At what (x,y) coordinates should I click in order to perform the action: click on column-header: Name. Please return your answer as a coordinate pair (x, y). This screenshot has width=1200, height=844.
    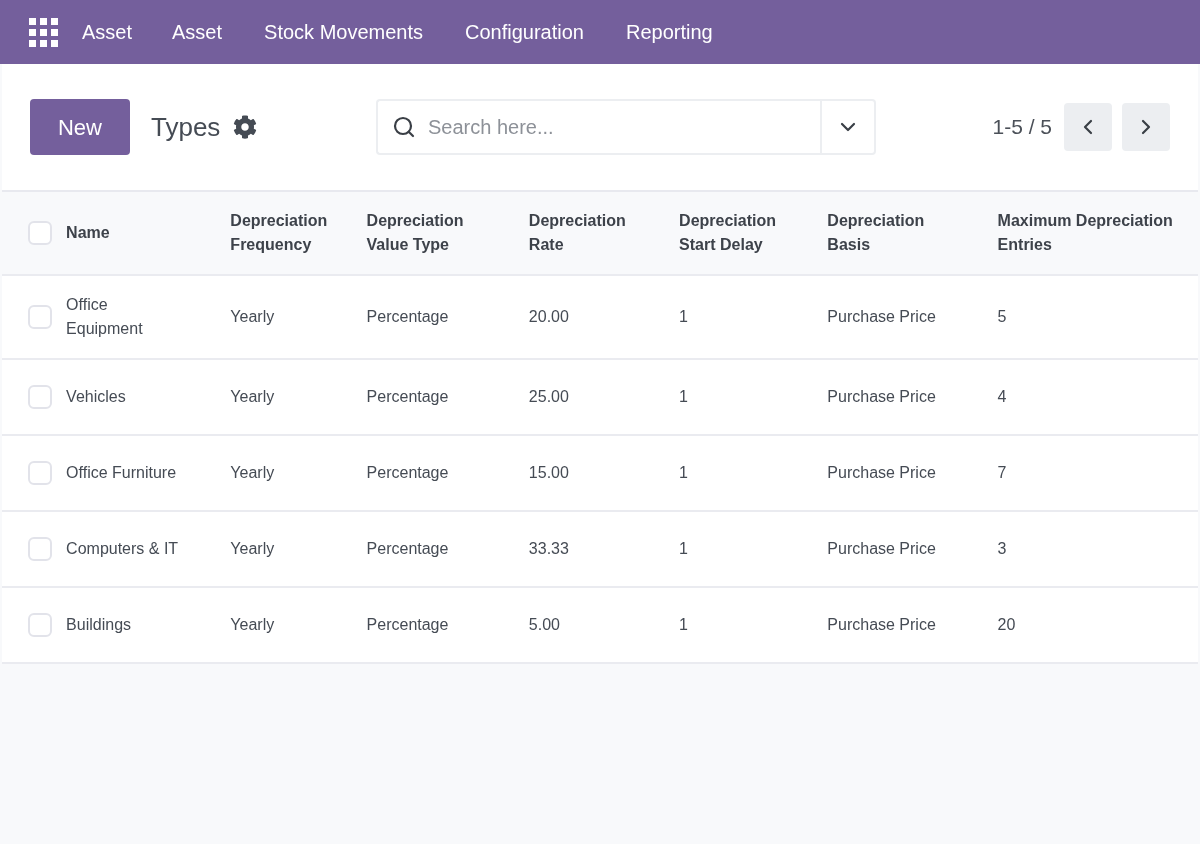
    Looking at the image, I should click on (131, 233).